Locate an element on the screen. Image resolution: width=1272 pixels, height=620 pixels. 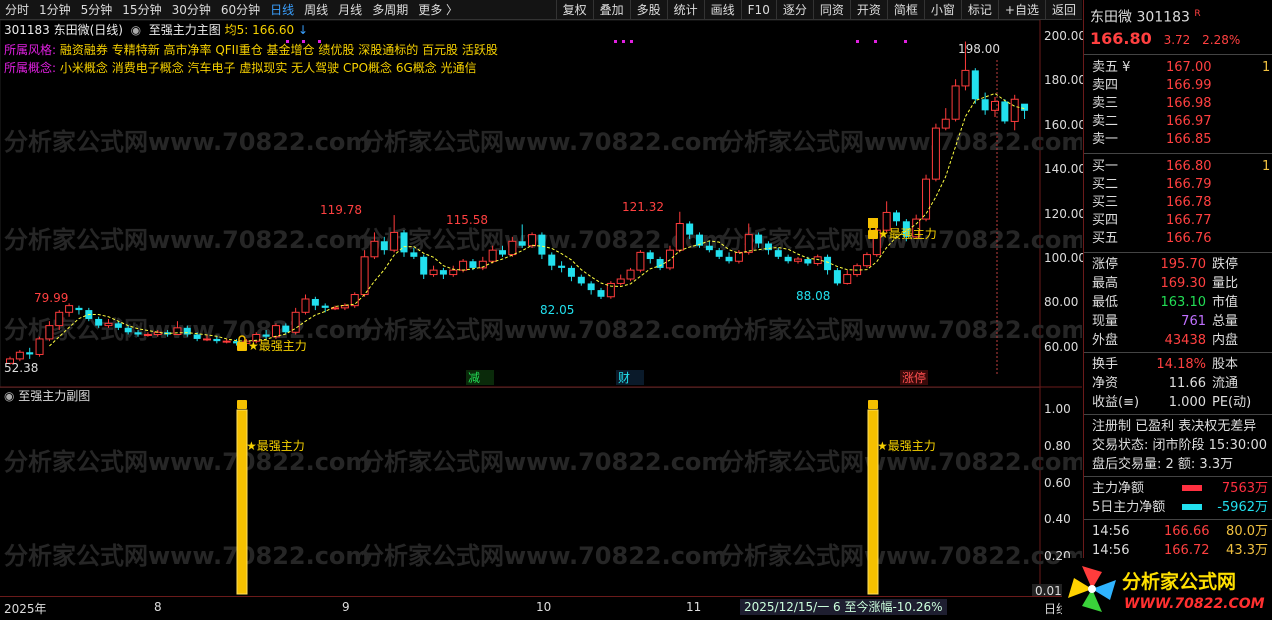
asks-label: 卖二 is located at coordinates (1105, 121).